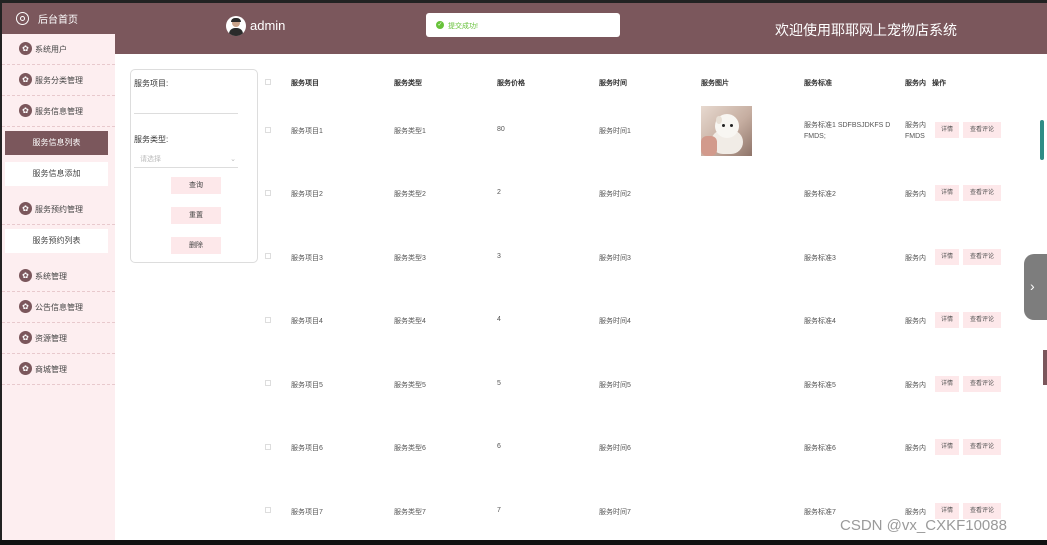 This screenshot has height=545, width=1047. Describe the element at coordinates (820, 194) in the screenshot. I see `cell-standard: 服务标准2` at that location.